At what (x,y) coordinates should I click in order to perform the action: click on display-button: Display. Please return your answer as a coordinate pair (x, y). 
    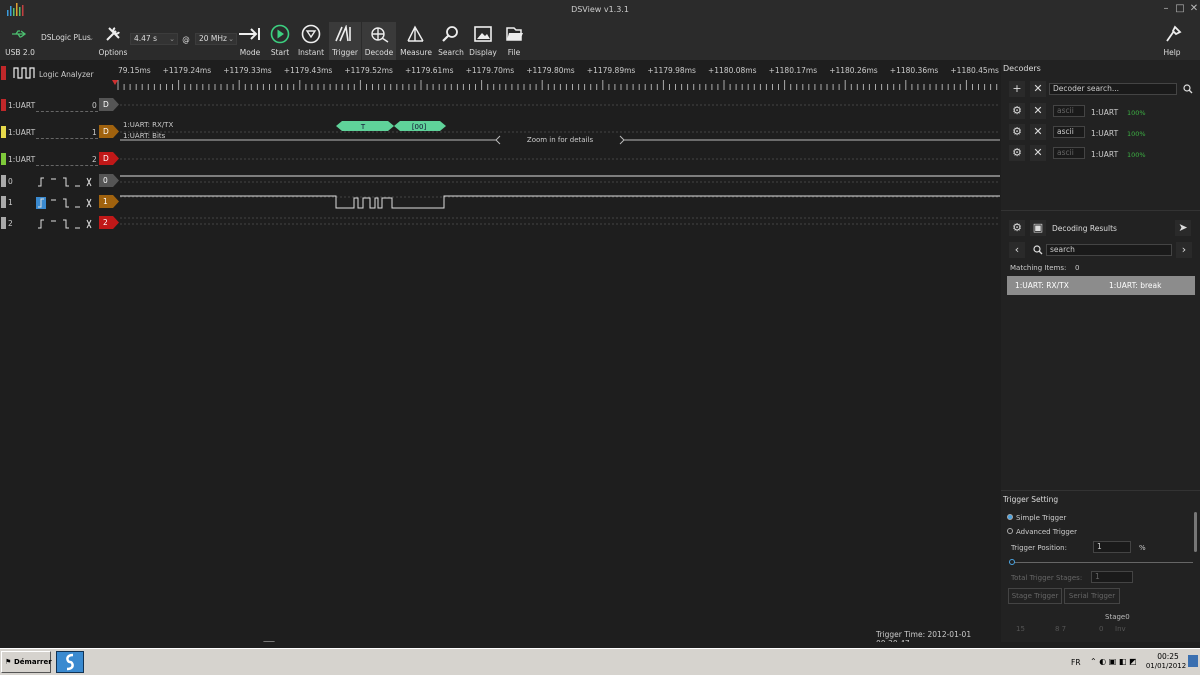
    Looking at the image, I should click on (483, 41).